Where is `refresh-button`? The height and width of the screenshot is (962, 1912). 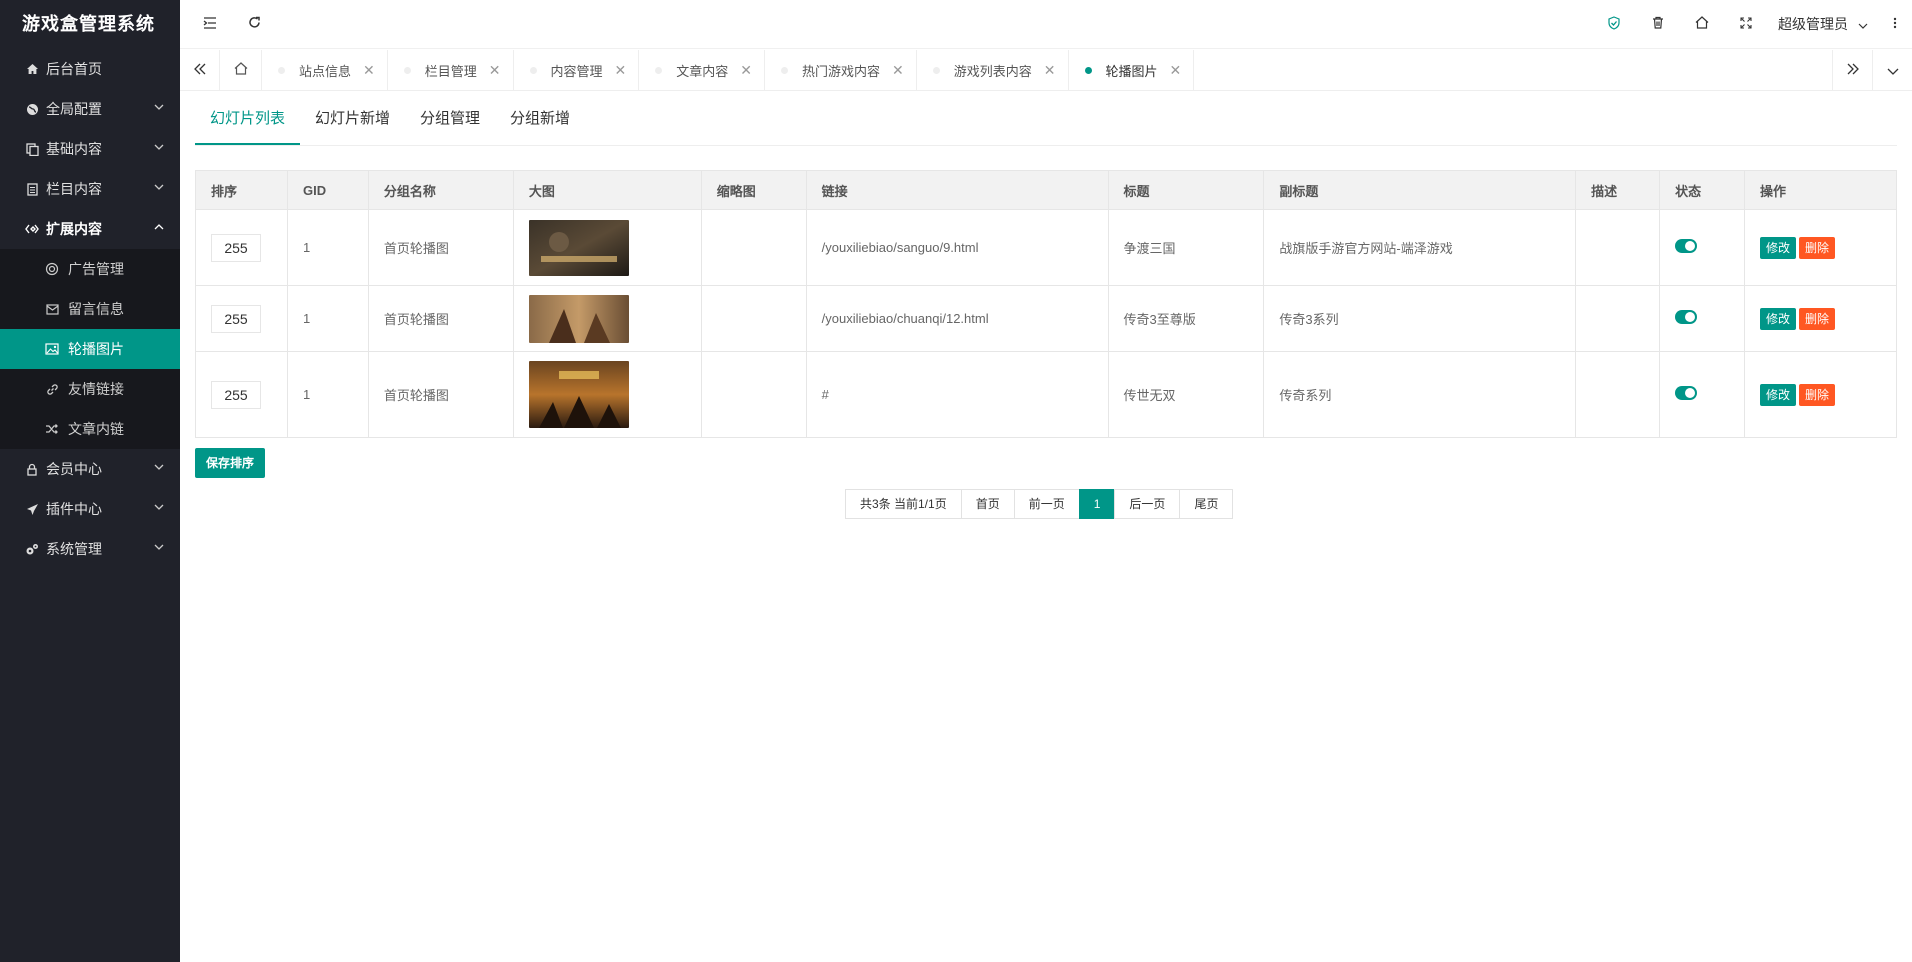
refresh-button is located at coordinates (254, 24).